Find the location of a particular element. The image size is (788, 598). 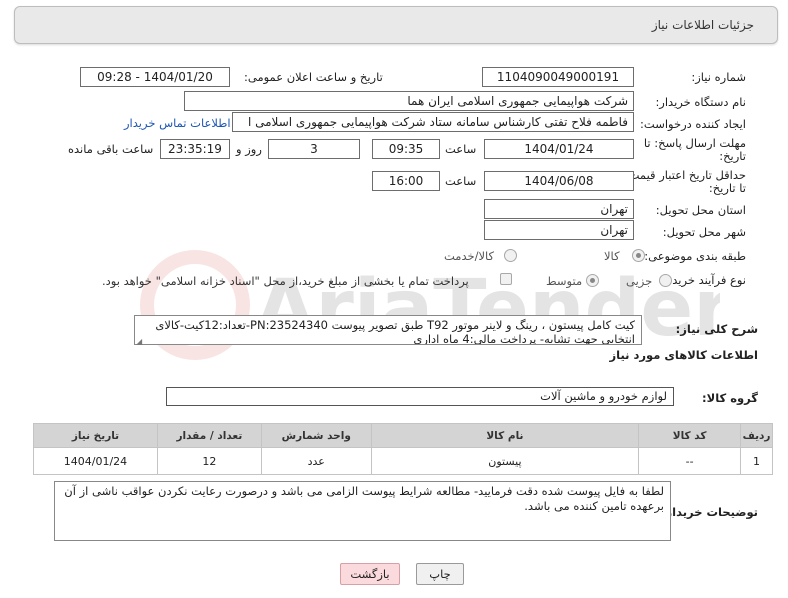

goods-group-label: گروه کالا: is located at coordinates (730, 398).